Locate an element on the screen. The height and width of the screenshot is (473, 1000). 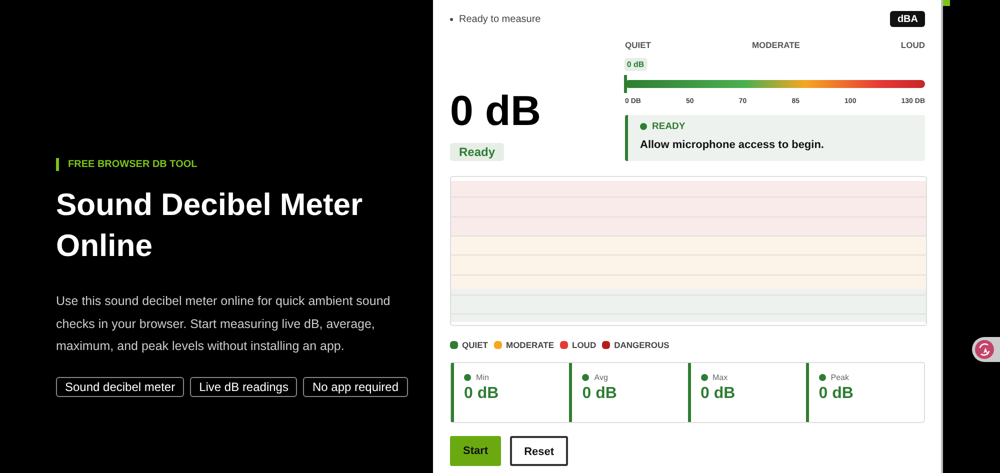
bullet-icon is located at coordinates (451, 19).